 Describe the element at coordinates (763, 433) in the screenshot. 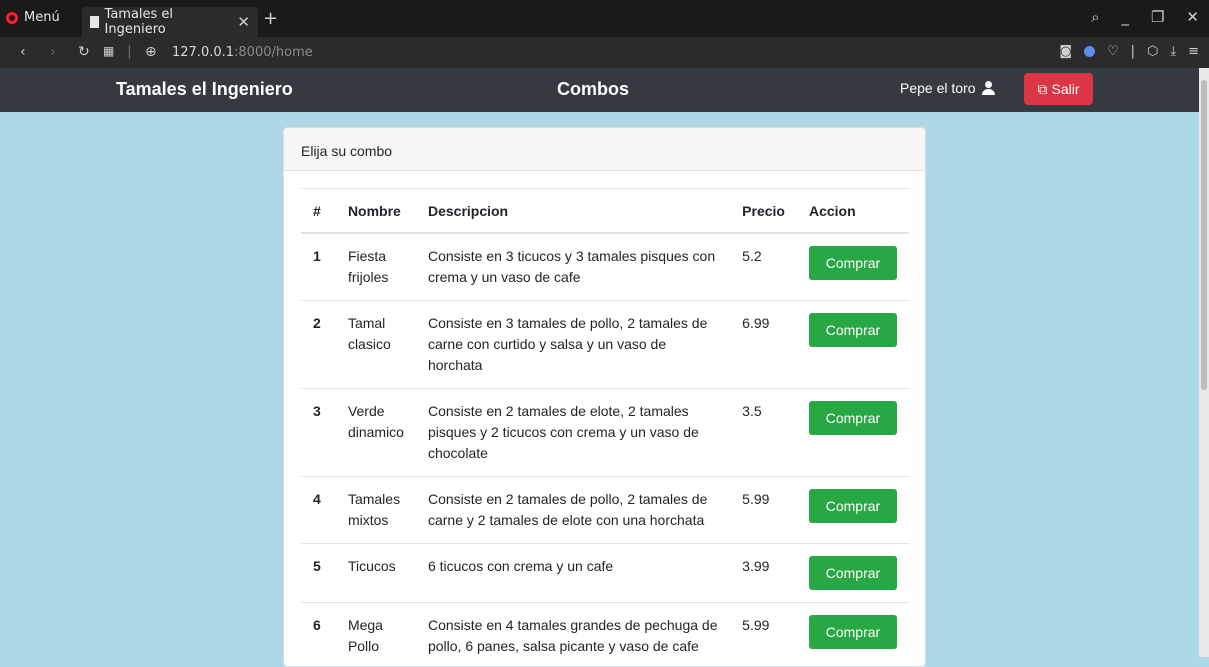

I see `row-price: 3.5` at that location.